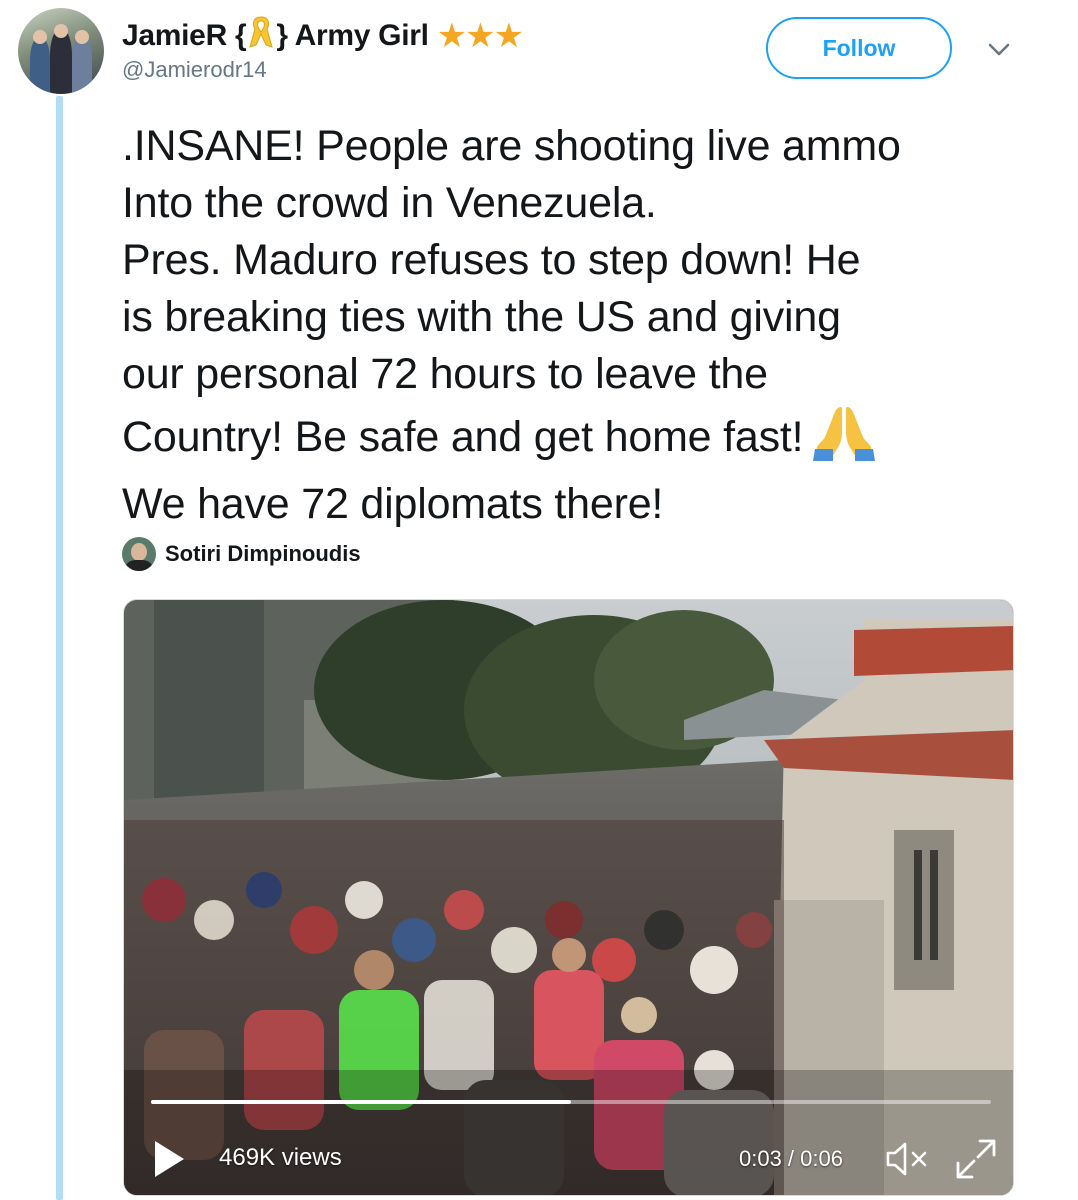  What do you see at coordinates (999, 50) in the screenshot?
I see `chevron-down-icon` at bounding box center [999, 50].